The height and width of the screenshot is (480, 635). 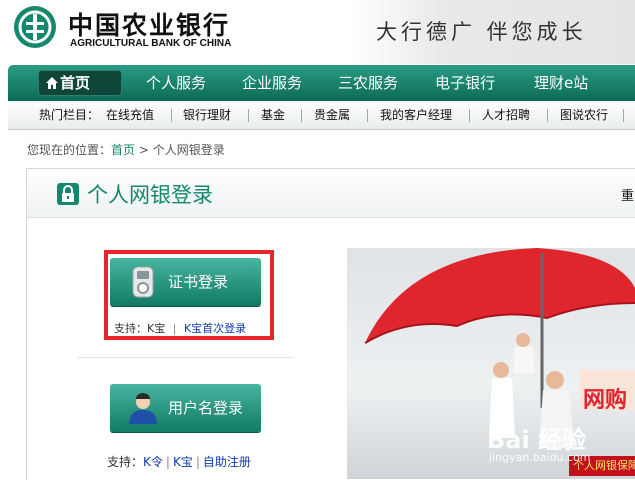 I want to click on nav-item-enterprise: 企业服务, so click(x=272, y=83).